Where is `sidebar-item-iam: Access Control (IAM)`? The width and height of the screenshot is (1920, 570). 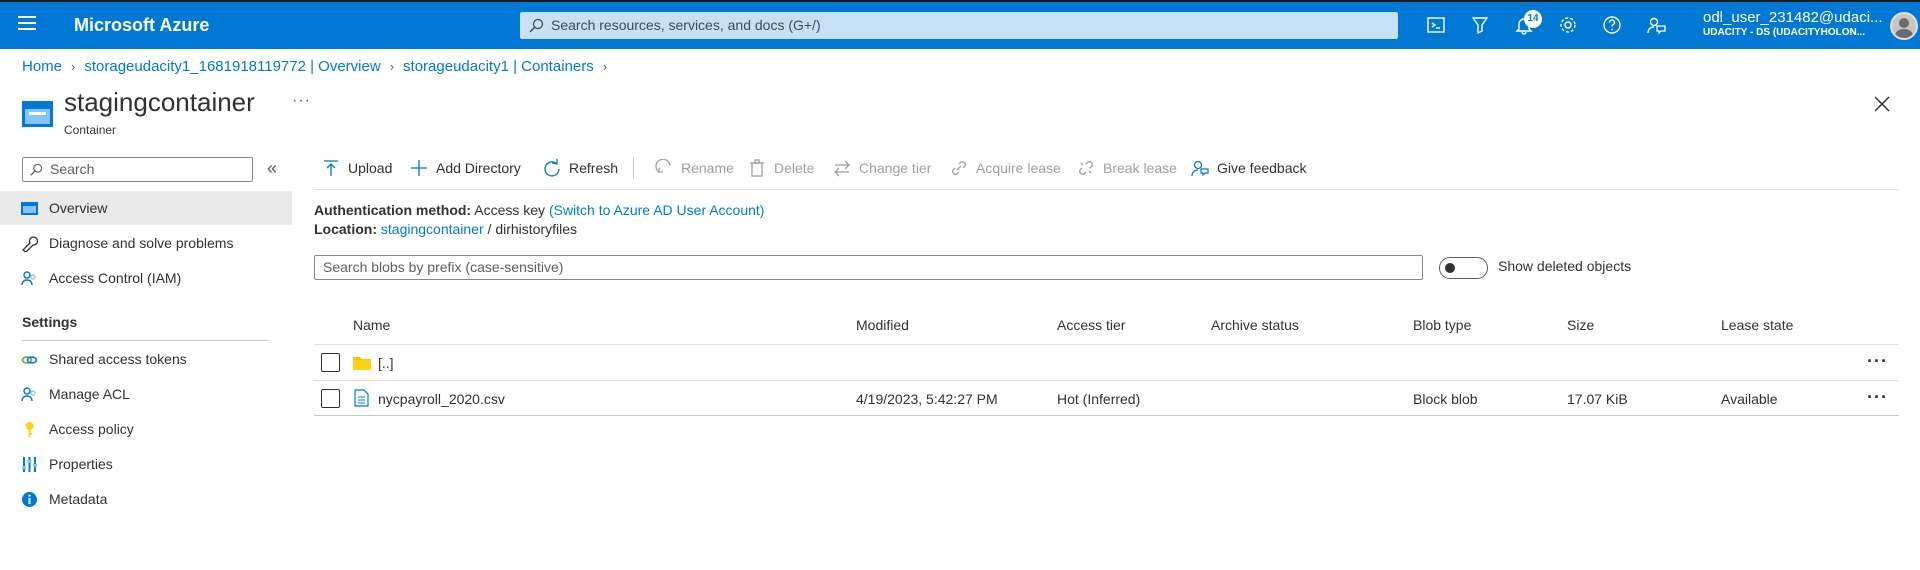 sidebar-item-iam: Access Control (IAM) is located at coordinates (146, 278).